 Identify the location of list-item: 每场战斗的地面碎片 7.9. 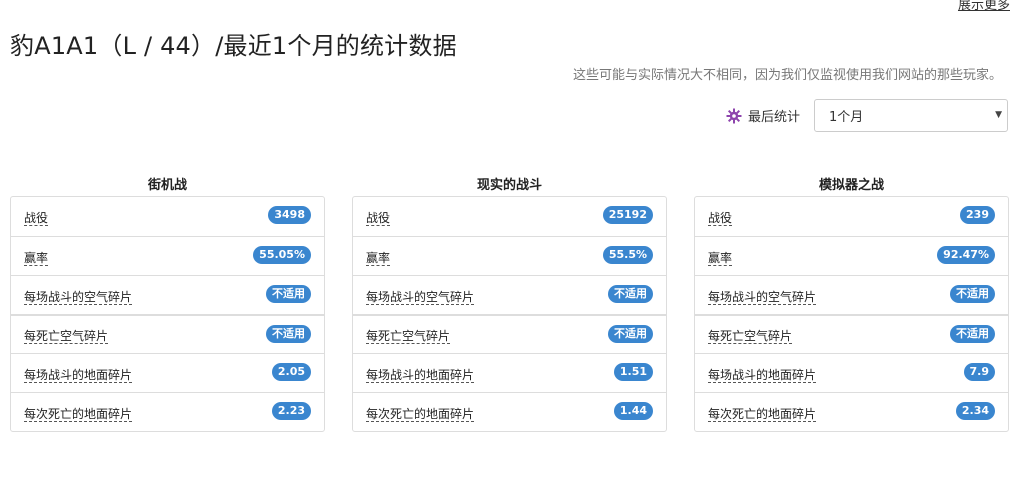
(851, 372).